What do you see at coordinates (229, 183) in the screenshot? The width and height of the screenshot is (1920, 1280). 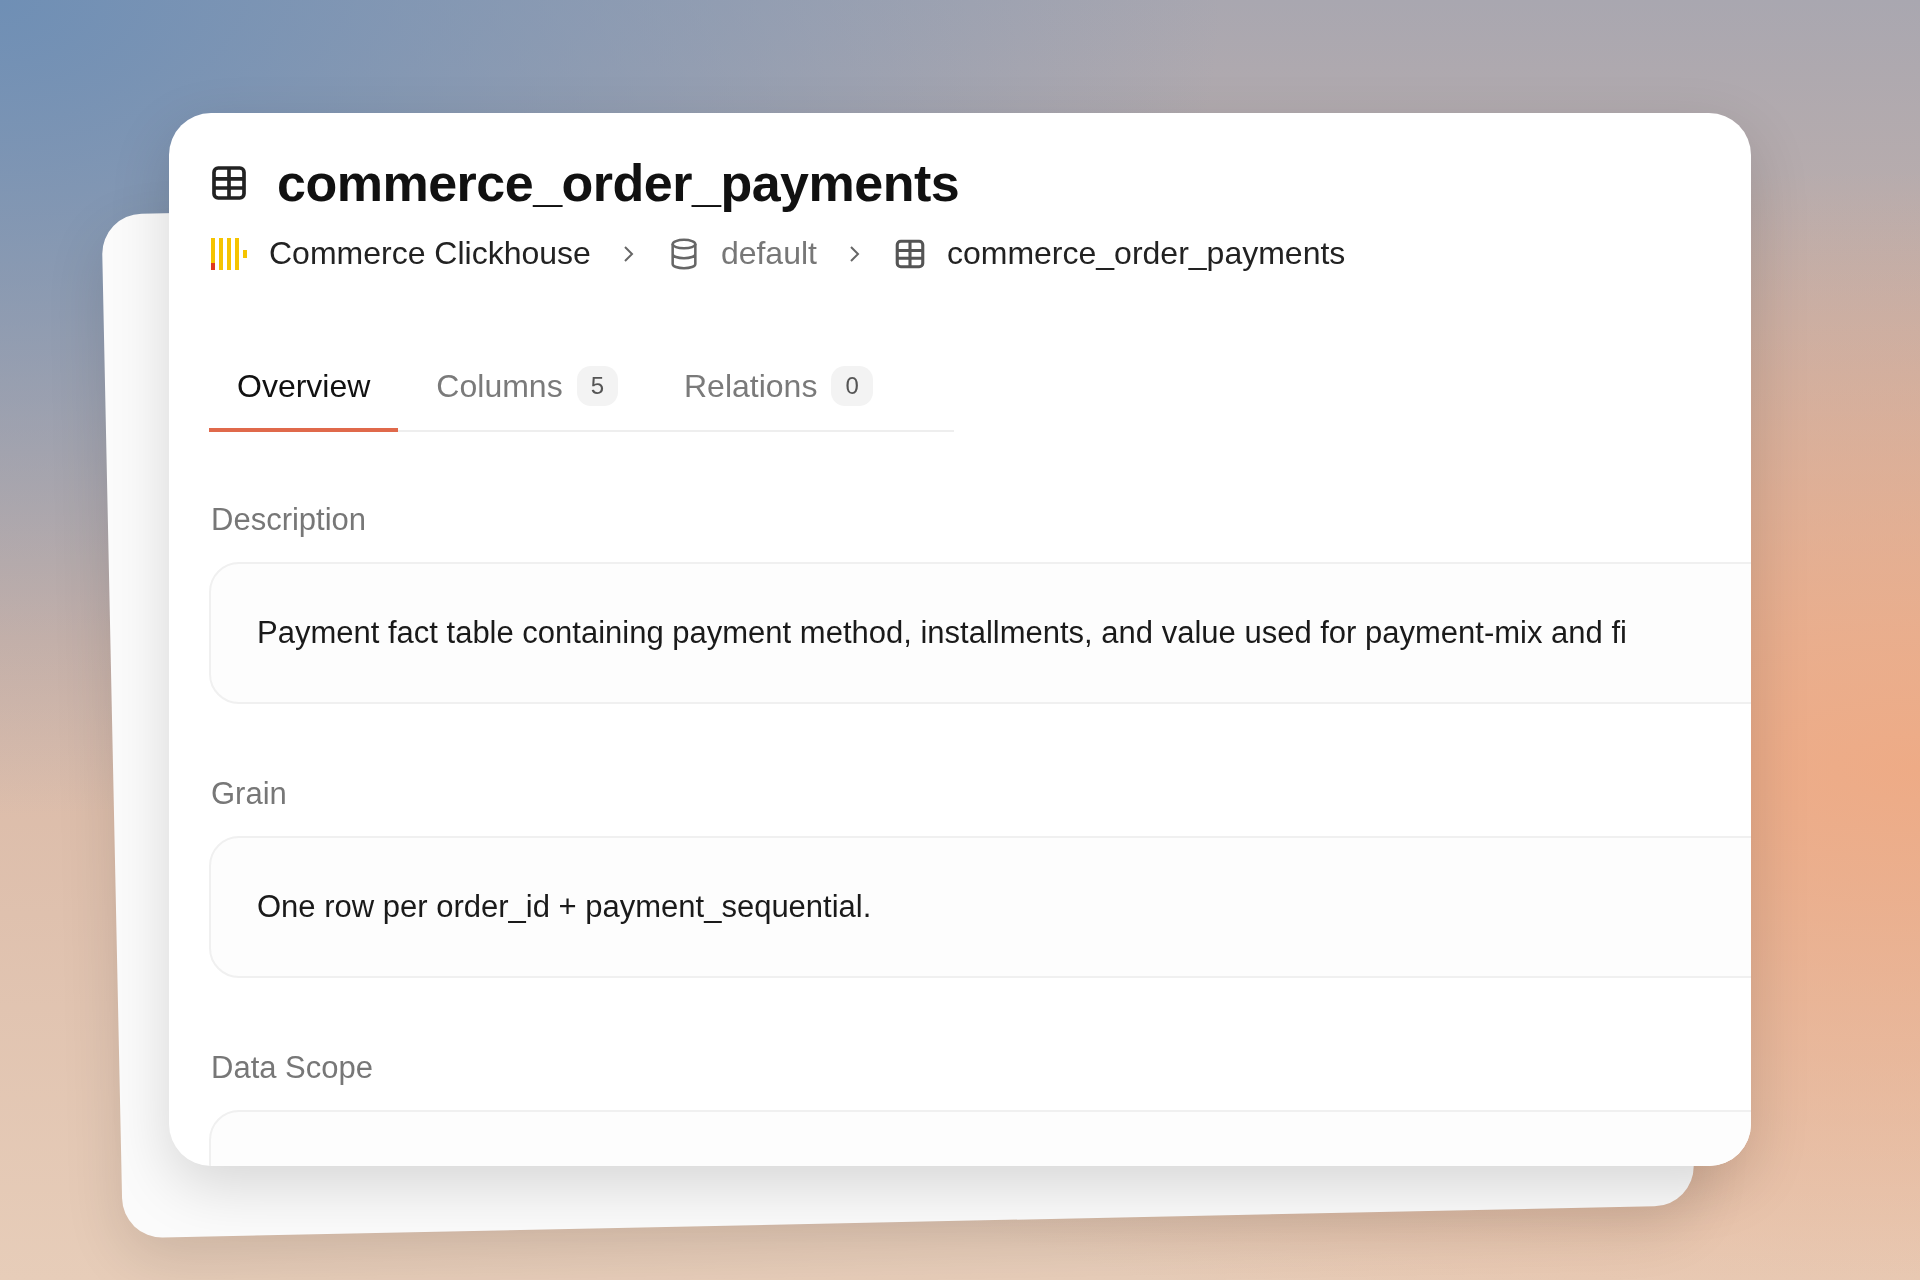 I see `table-icon` at bounding box center [229, 183].